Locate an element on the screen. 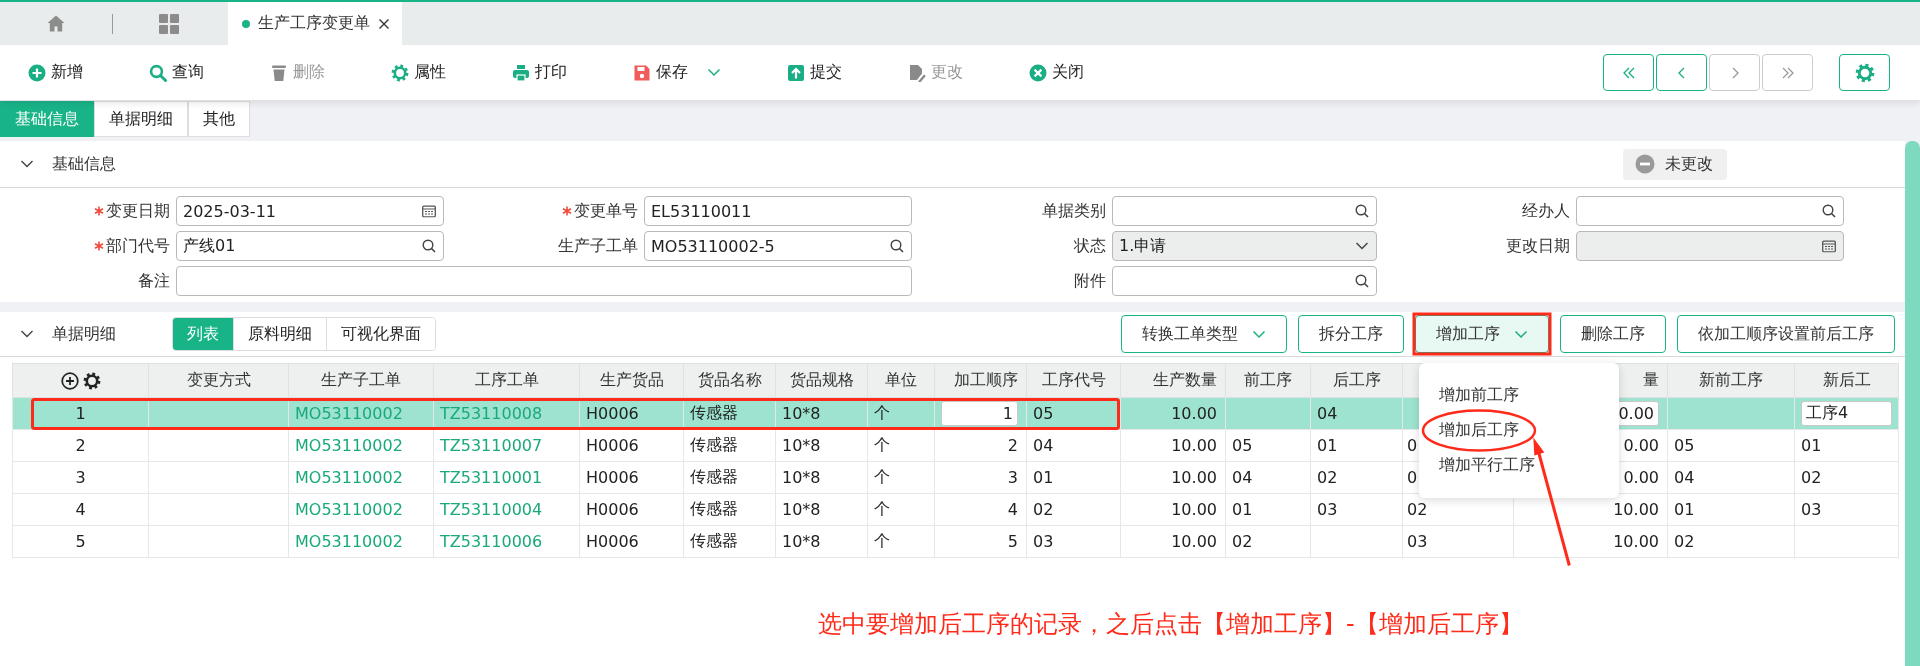 The image size is (1920, 666). gear-icon is located at coordinates (91, 380).